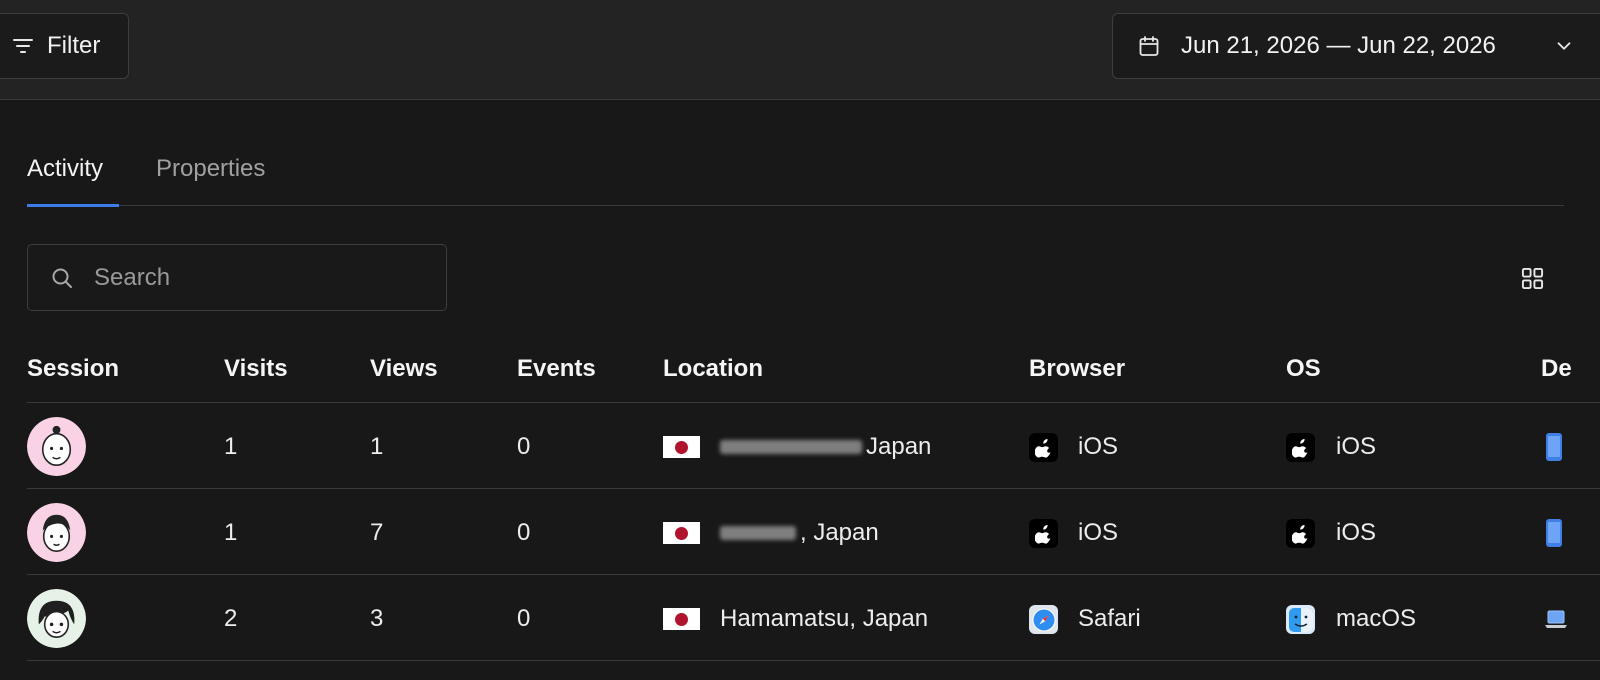 The image size is (1600, 680). Describe the element at coordinates (1149, 46) in the screenshot. I see `calendar-icon` at that location.